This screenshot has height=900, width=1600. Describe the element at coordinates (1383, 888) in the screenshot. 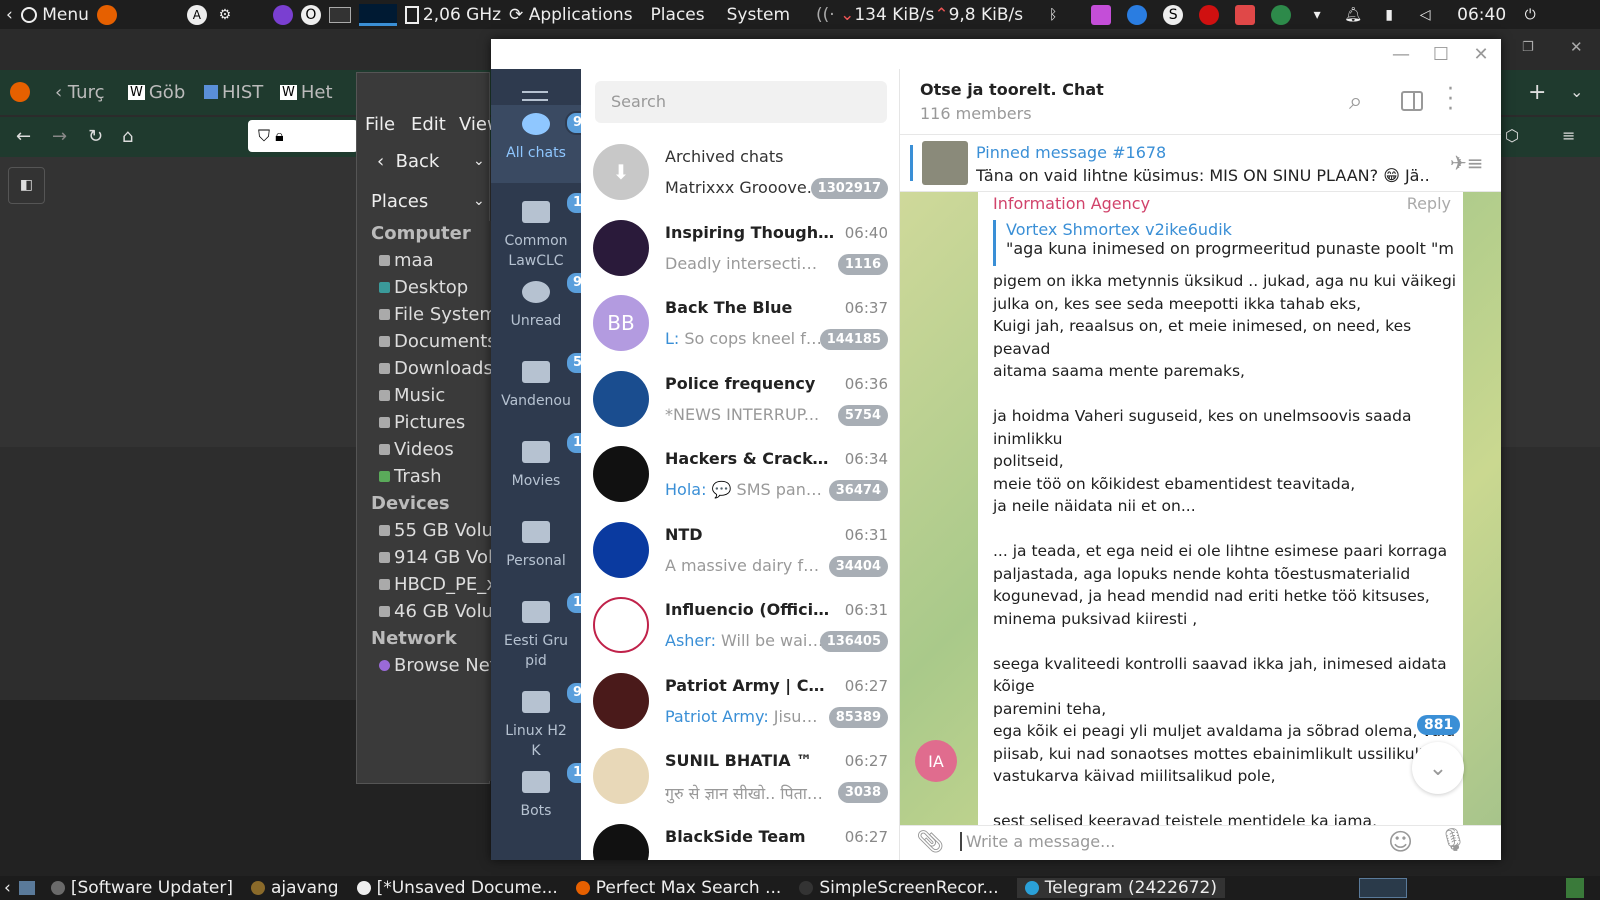

I see `workspace-switcher` at that location.